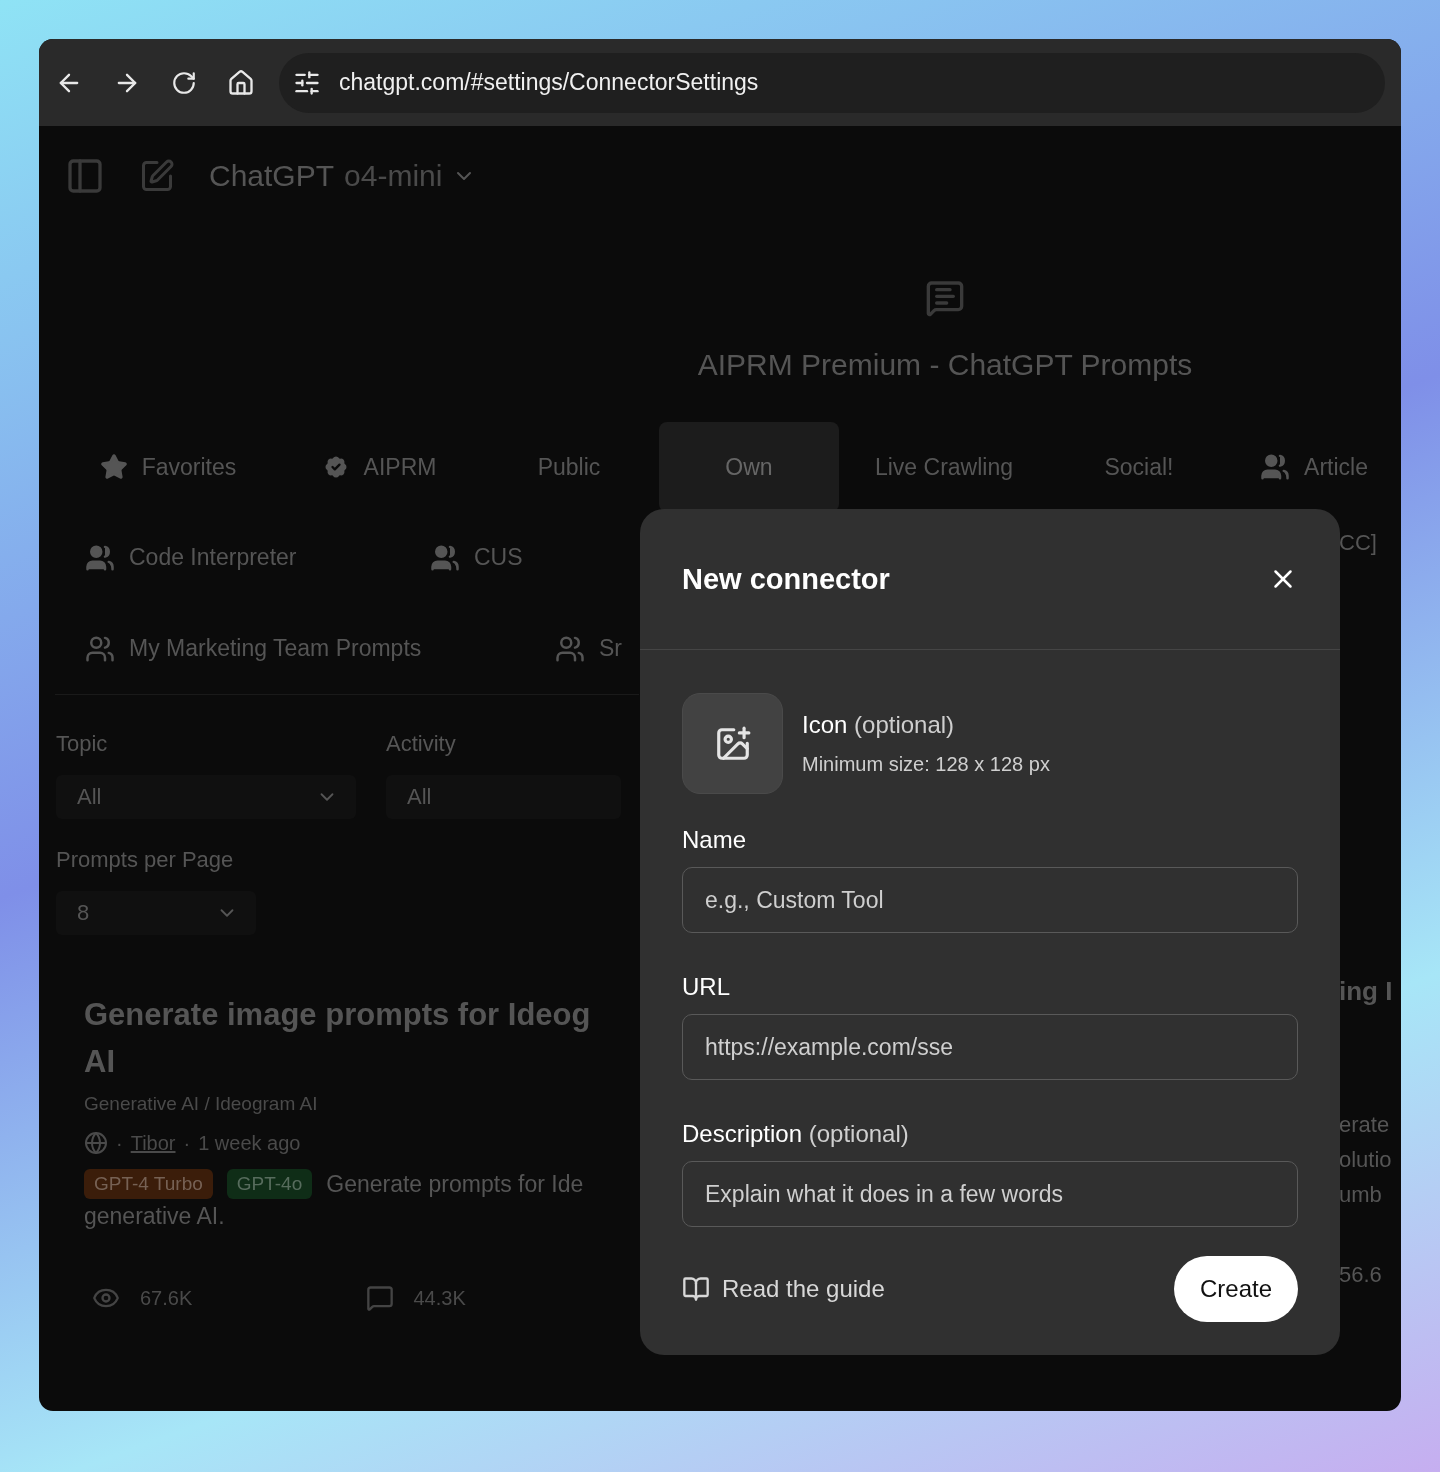  I want to click on icon-upload-button, so click(732, 743).